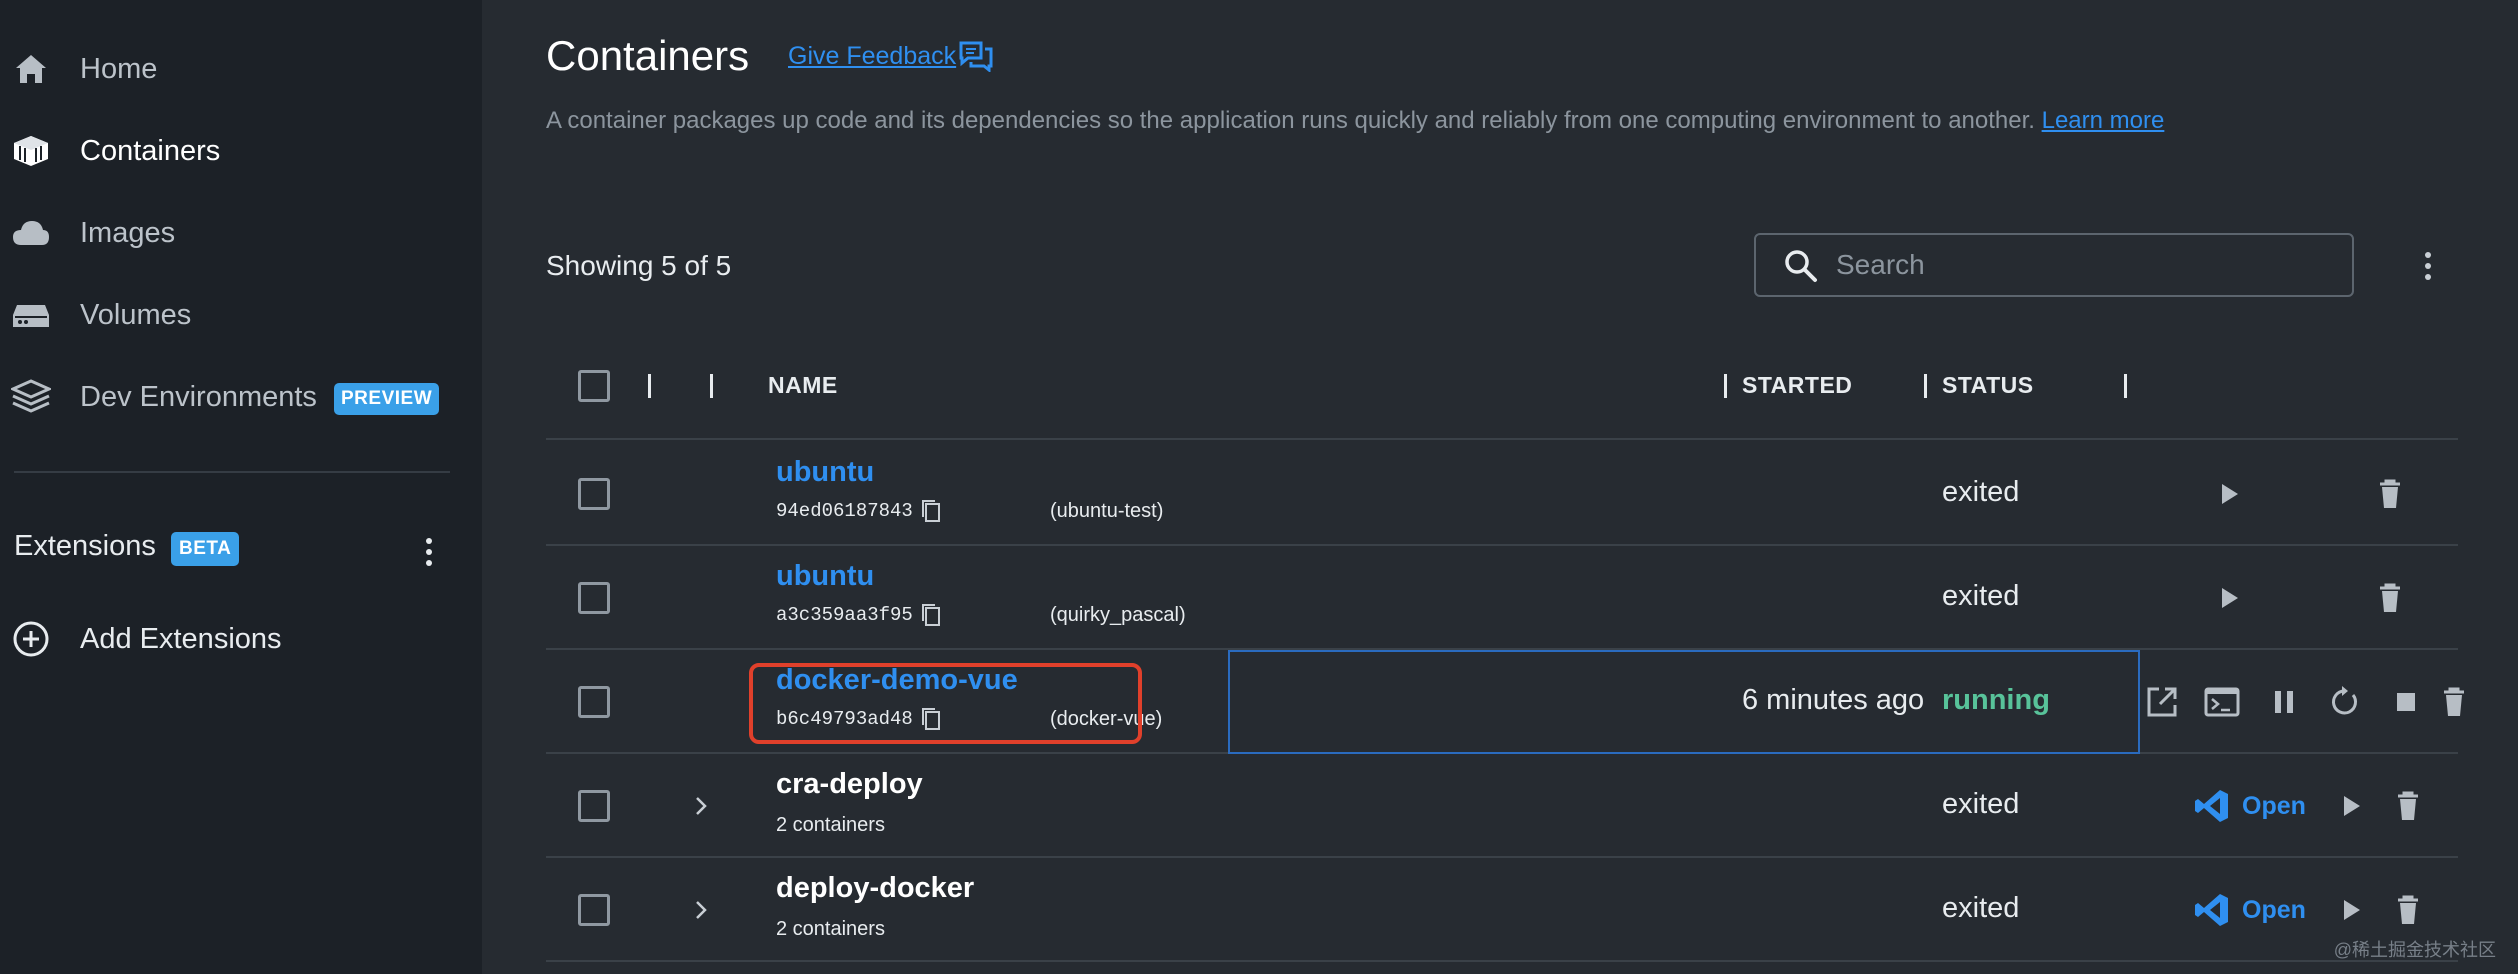 This screenshot has height=974, width=2518. I want to click on page-title: Containers, so click(648, 55).